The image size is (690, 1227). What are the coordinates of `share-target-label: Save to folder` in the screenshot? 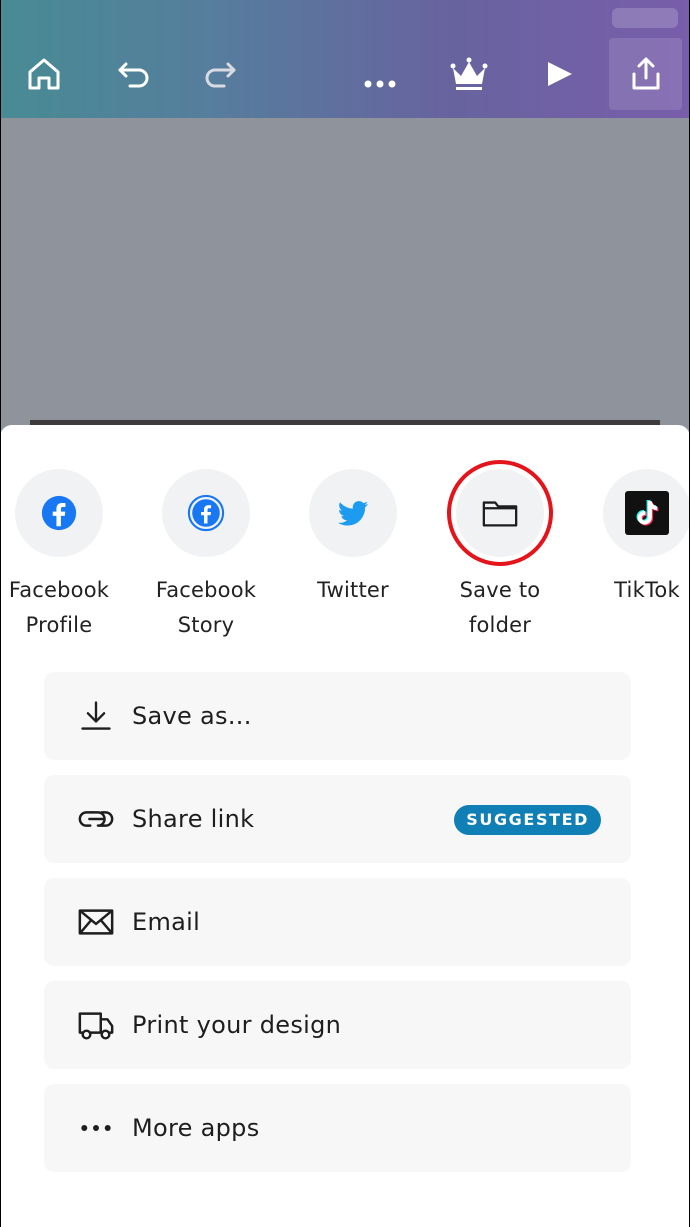 It's located at (500, 607).